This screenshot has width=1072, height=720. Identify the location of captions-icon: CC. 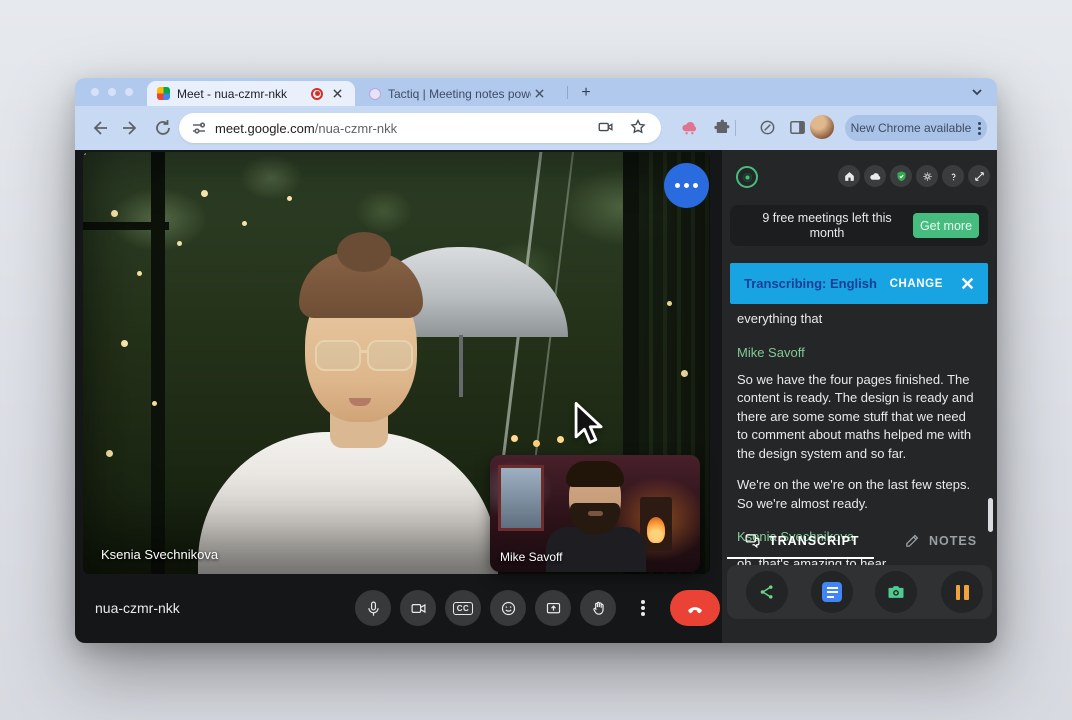
(463, 608).